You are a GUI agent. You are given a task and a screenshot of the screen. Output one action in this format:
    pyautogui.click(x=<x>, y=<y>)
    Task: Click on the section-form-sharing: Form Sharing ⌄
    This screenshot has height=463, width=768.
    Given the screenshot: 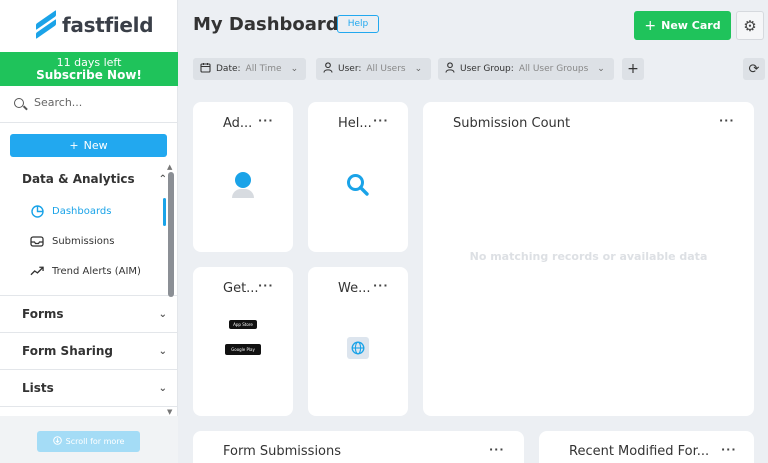 What is the action you would take?
    pyautogui.click(x=94, y=351)
    